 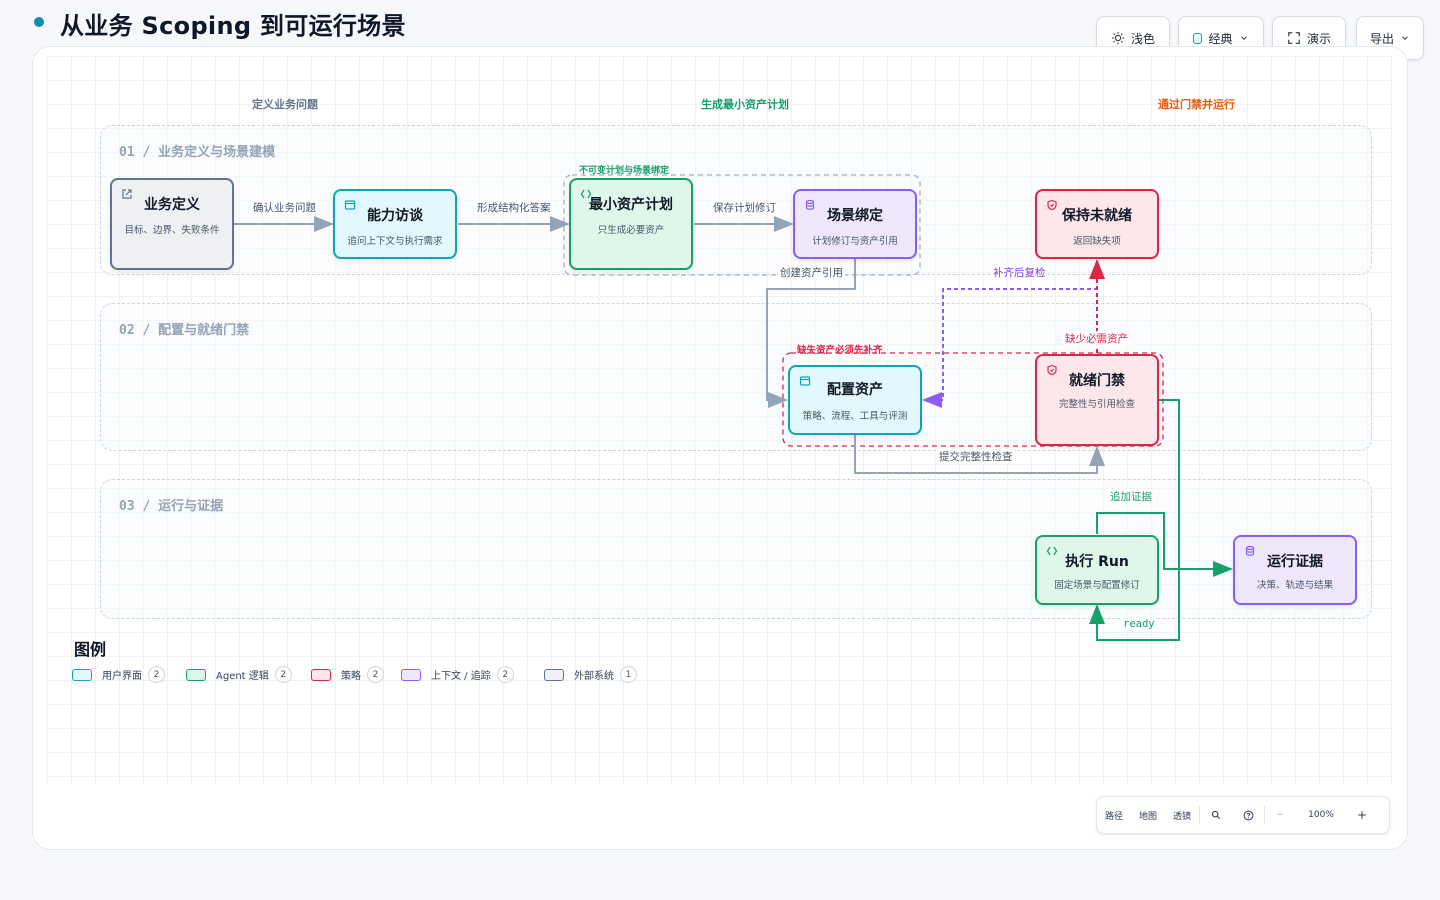 What do you see at coordinates (172, 205) in the screenshot?
I see `node-title: 业务定义` at bounding box center [172, 205].